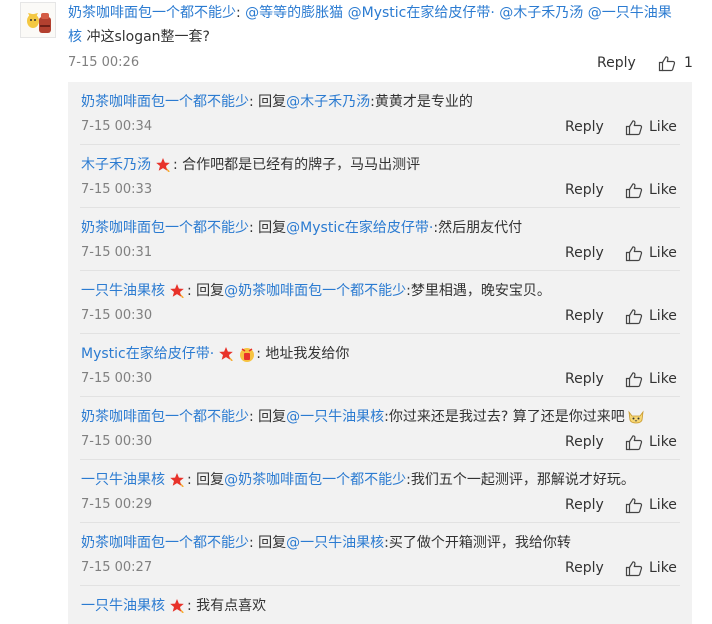 Image resolution: width=712 pixels, height=624 pixels. What do you see at coordinates (379, 253) in the screenshot?
I see `reply-meta: 7-15 00:31 Reply Like` at bounding box center [379, 253].